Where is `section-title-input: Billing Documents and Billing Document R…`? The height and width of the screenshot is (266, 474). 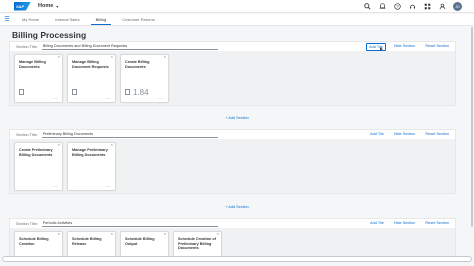 section-title-input: Billing Documents and Billing Document R… is located at coordinates (129, 47).